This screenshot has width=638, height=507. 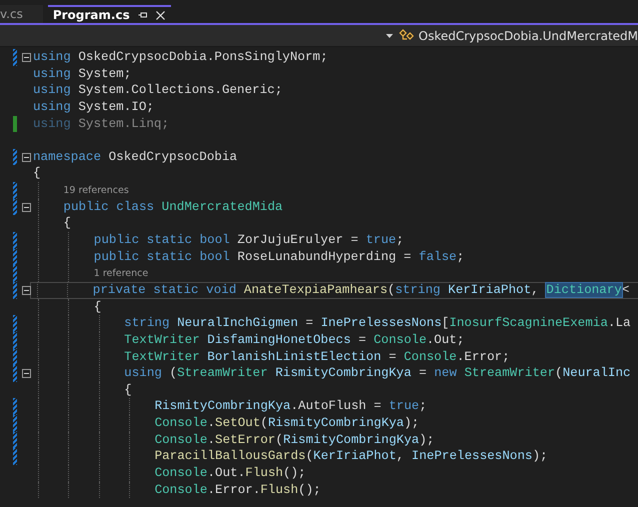 What do you see at coordinates (377, 373) in the screenshot?
I see `code-line: using (StreamWriter RismityCombringKya = new StreamWriter(NeuralInc` at bounding box center [377, 373].